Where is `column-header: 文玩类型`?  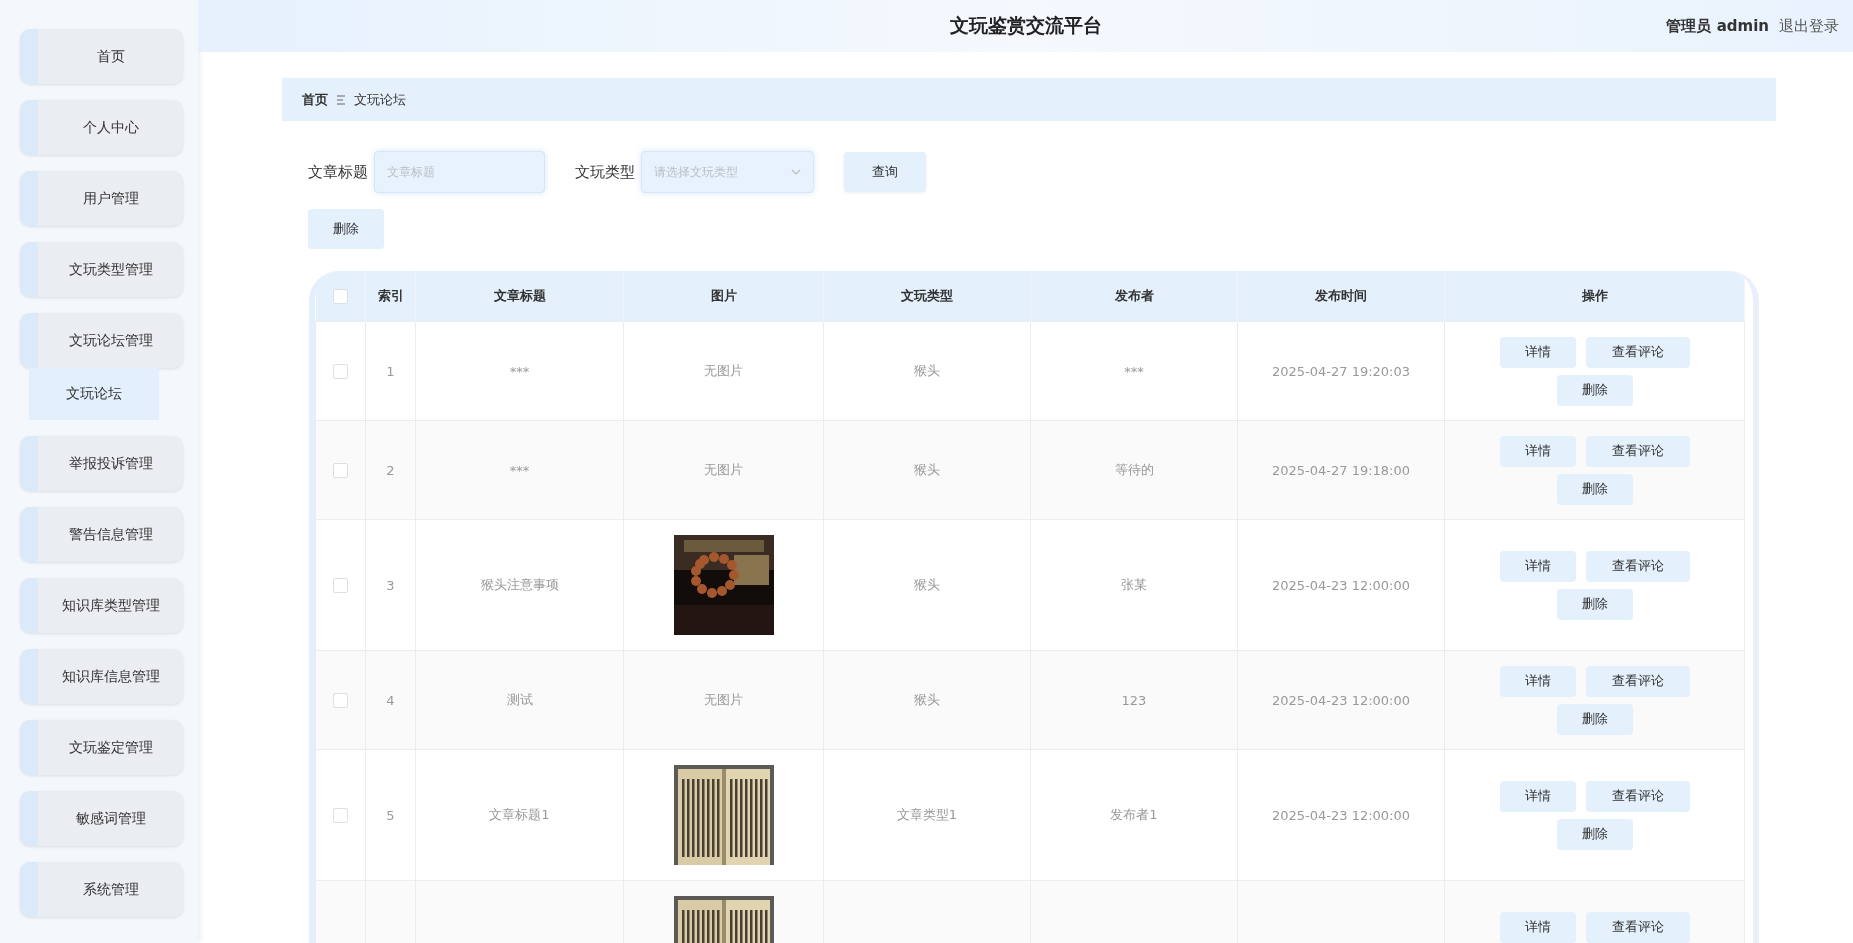
column-header: 文玩类型 is located at coordinates (927, 295).